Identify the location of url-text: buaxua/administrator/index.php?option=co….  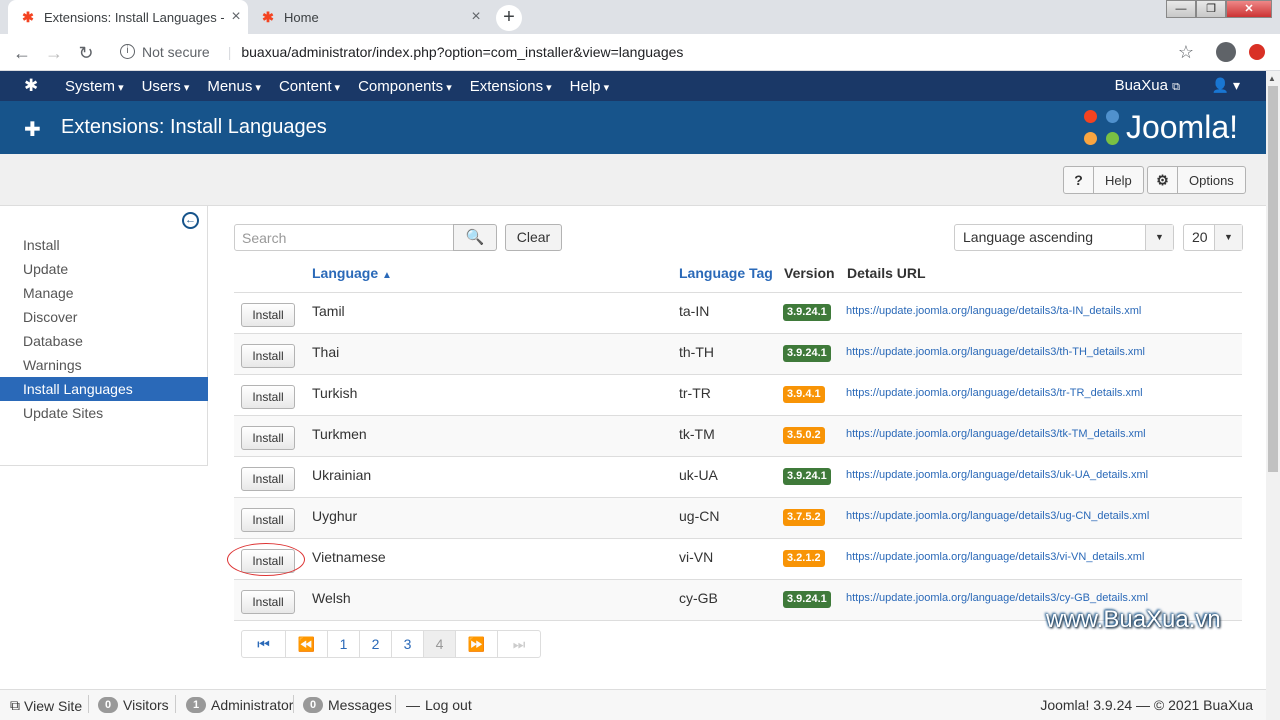
(462, 52).